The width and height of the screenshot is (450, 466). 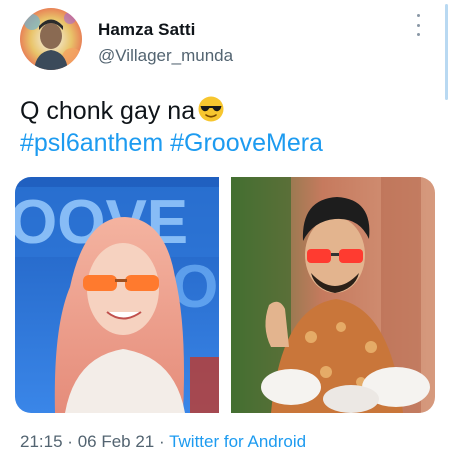 What do you see at coordinates (116, 441) in the screenshot?
I see `tweet-date: 06 Feb 21` at bounding box center [116, 441].